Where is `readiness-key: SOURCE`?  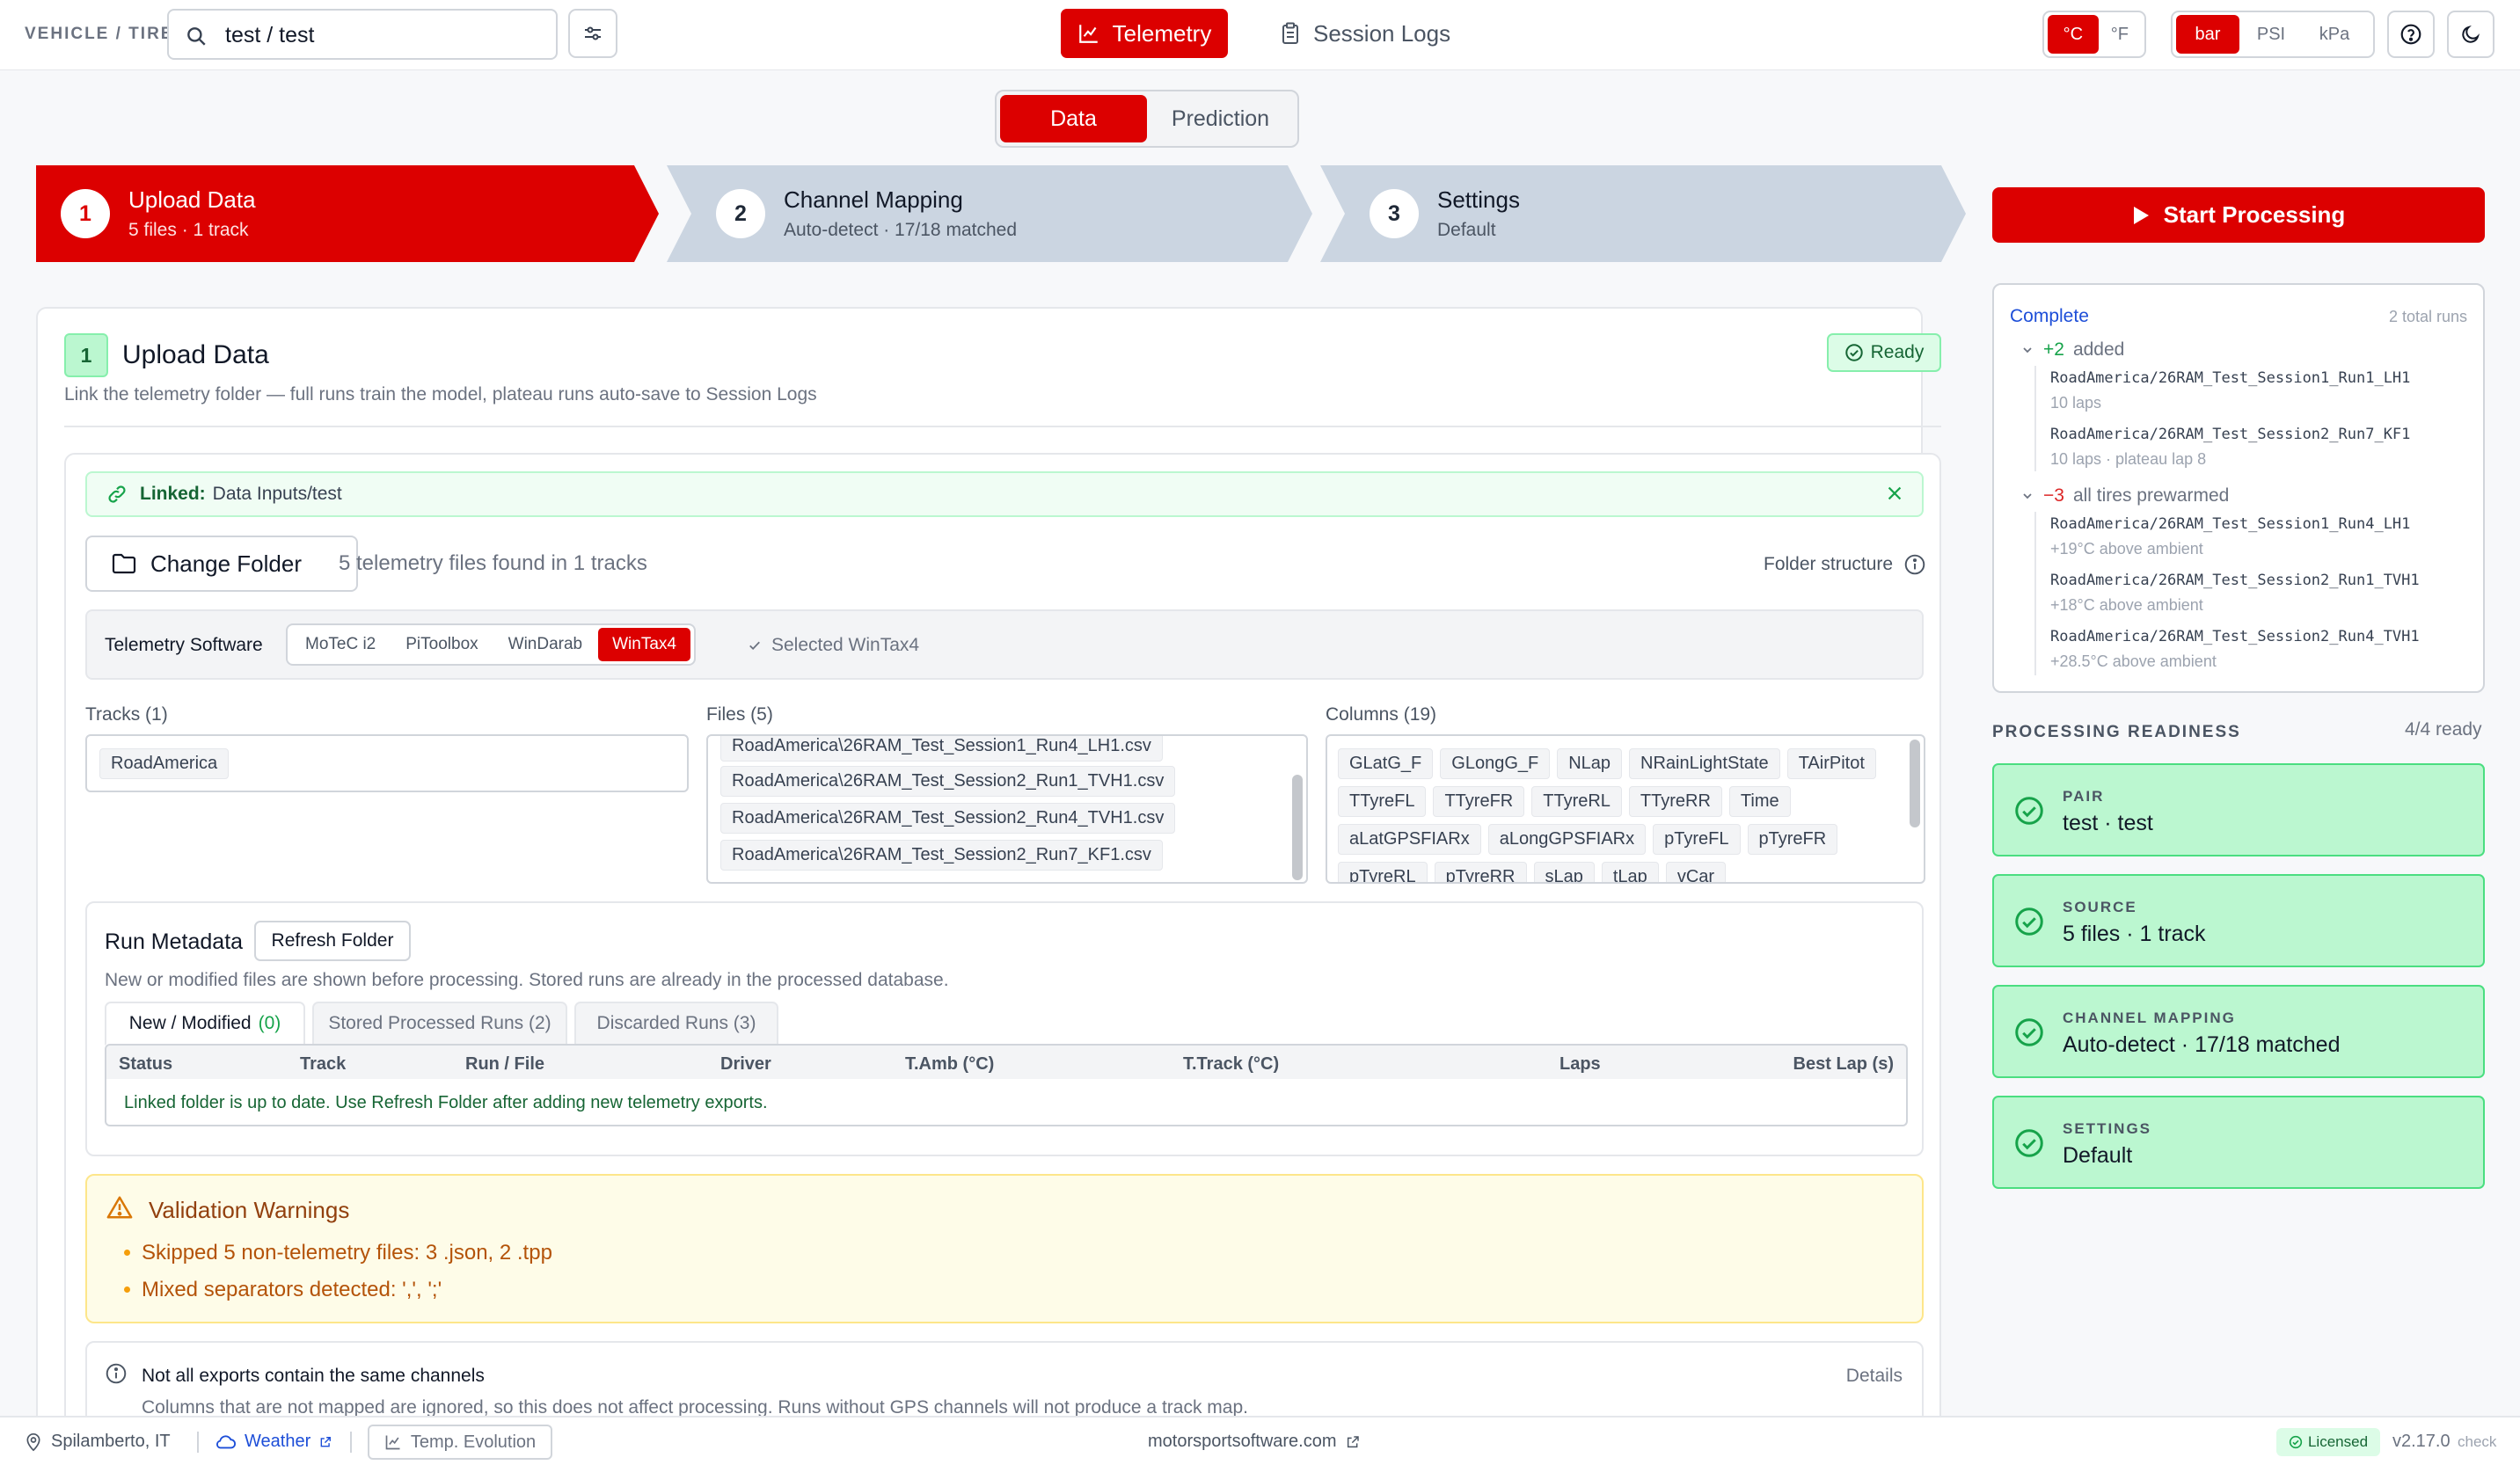 readiness-key: SOURCE is located at coordinates (2100, 907).